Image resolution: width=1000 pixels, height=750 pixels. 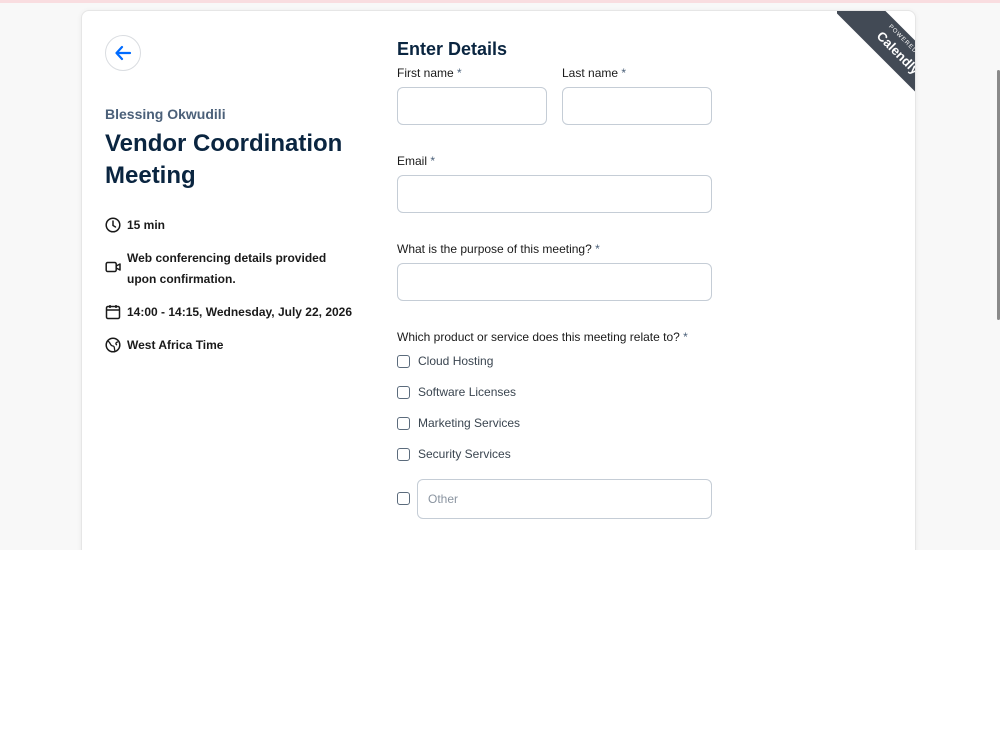 I want to click on option-label: Security Services, so click(x=464, y=454).